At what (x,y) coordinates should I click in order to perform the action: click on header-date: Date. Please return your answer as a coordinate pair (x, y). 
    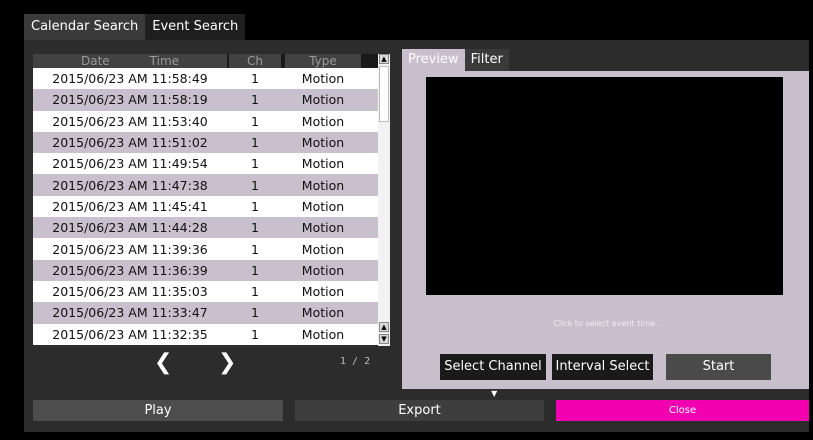
    Looking at the image, I should click on (95, 61).